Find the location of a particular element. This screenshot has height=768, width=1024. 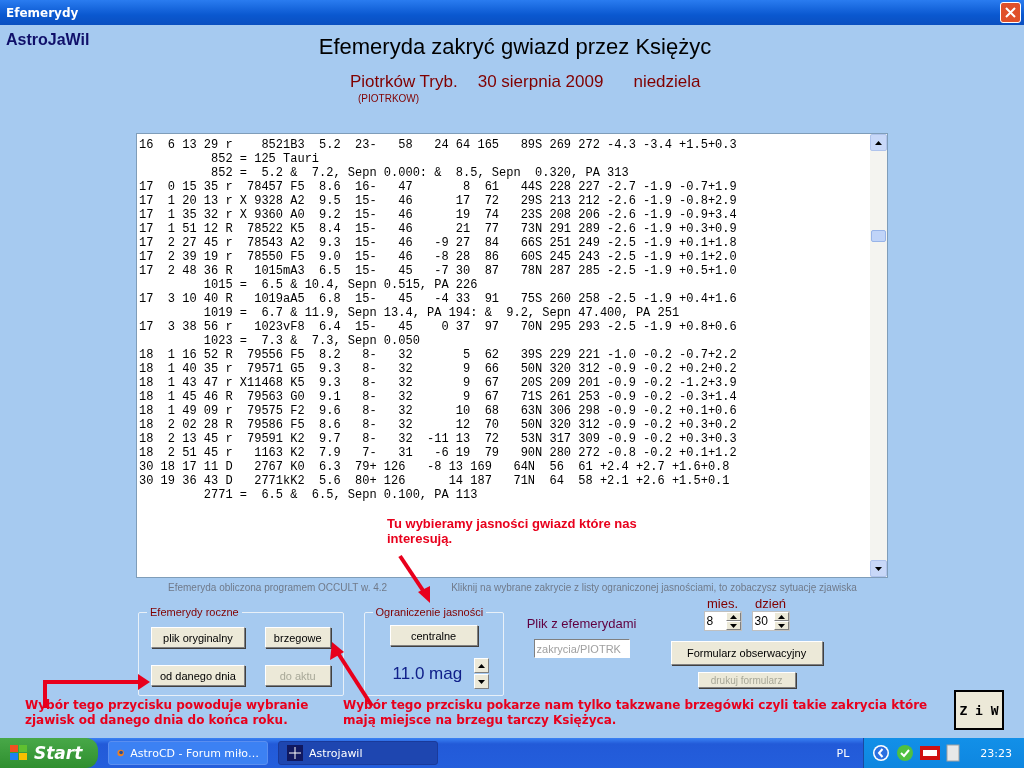

annotation-arrow is located at coordinates (414, 578).